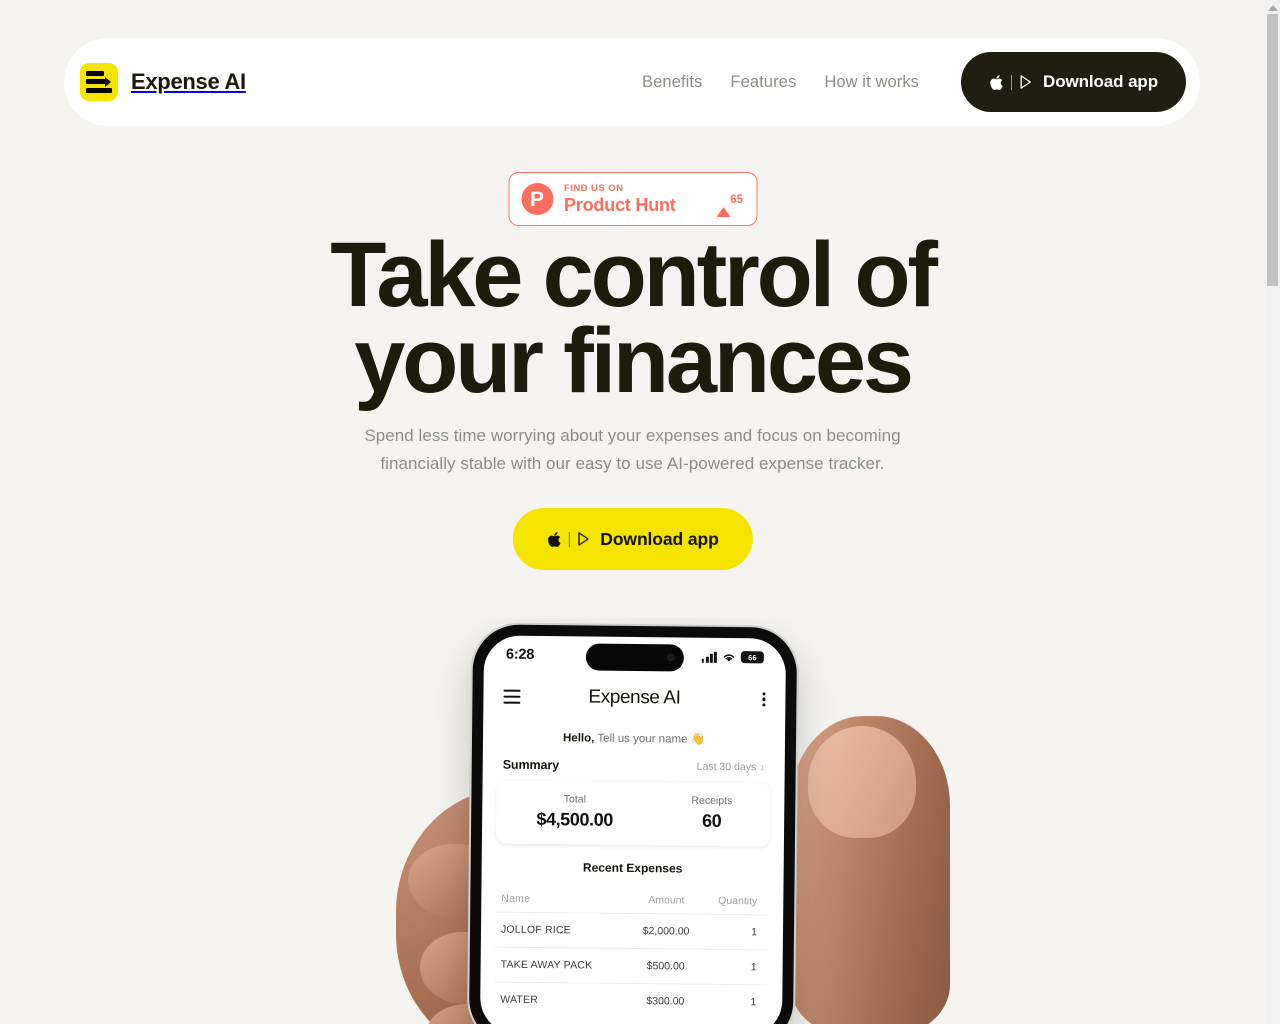  I want to click on status-indicators: 66, so click(732, 657).